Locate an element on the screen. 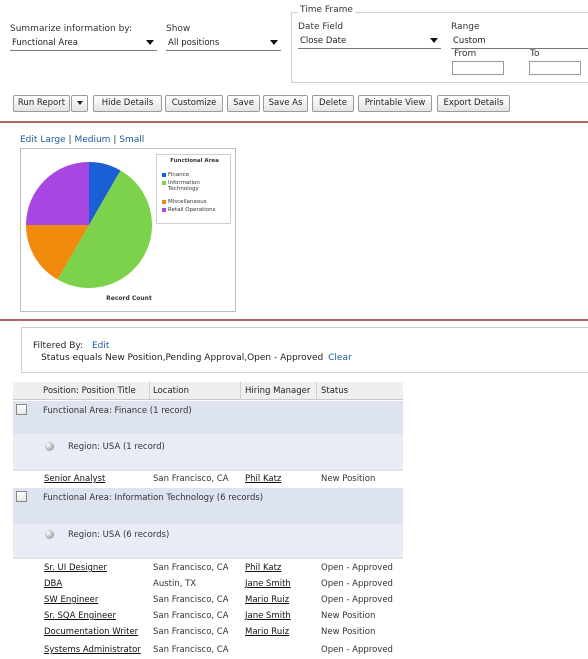 The image size is (588, 659). date-field-select: Close Date is located at coordinates (369, 41).